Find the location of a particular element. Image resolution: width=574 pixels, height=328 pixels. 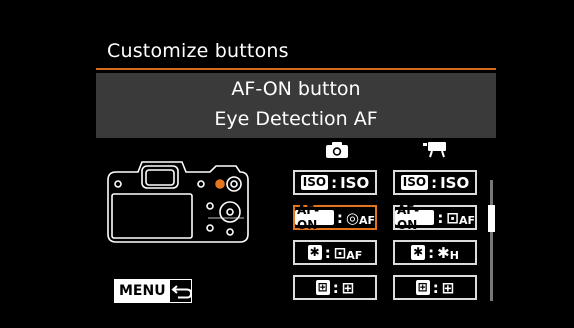

button-name: AF-ON button is located at coordinates (296, 89).